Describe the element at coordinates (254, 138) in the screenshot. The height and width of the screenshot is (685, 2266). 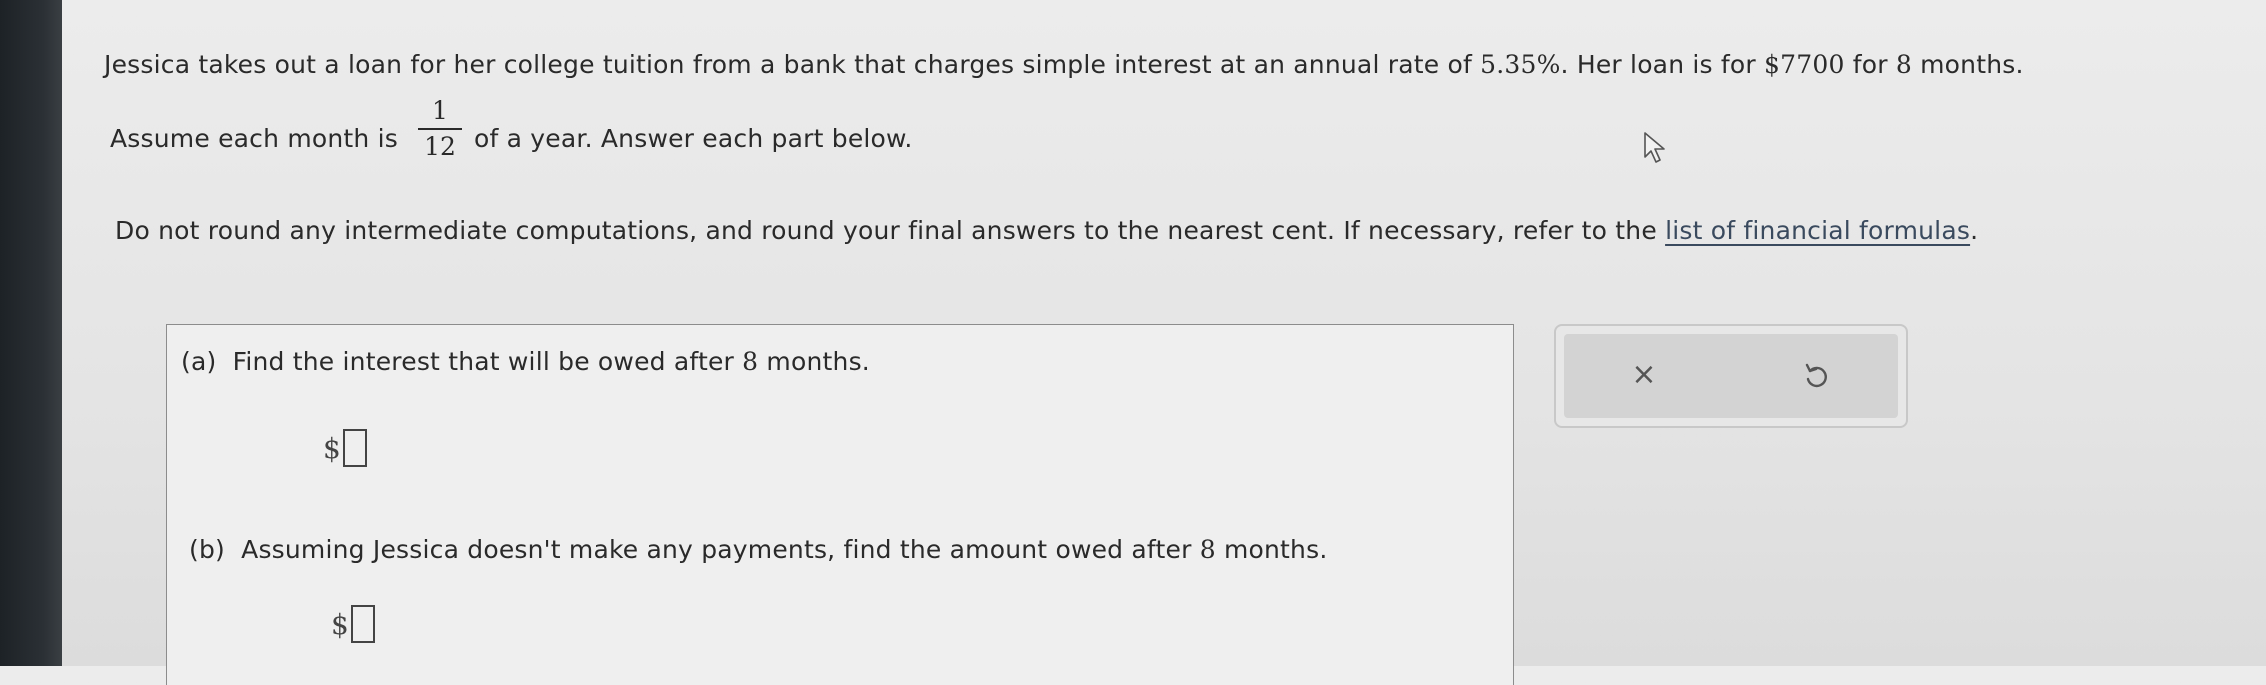
I see `problem-line-2: Assume each month is` at that location.